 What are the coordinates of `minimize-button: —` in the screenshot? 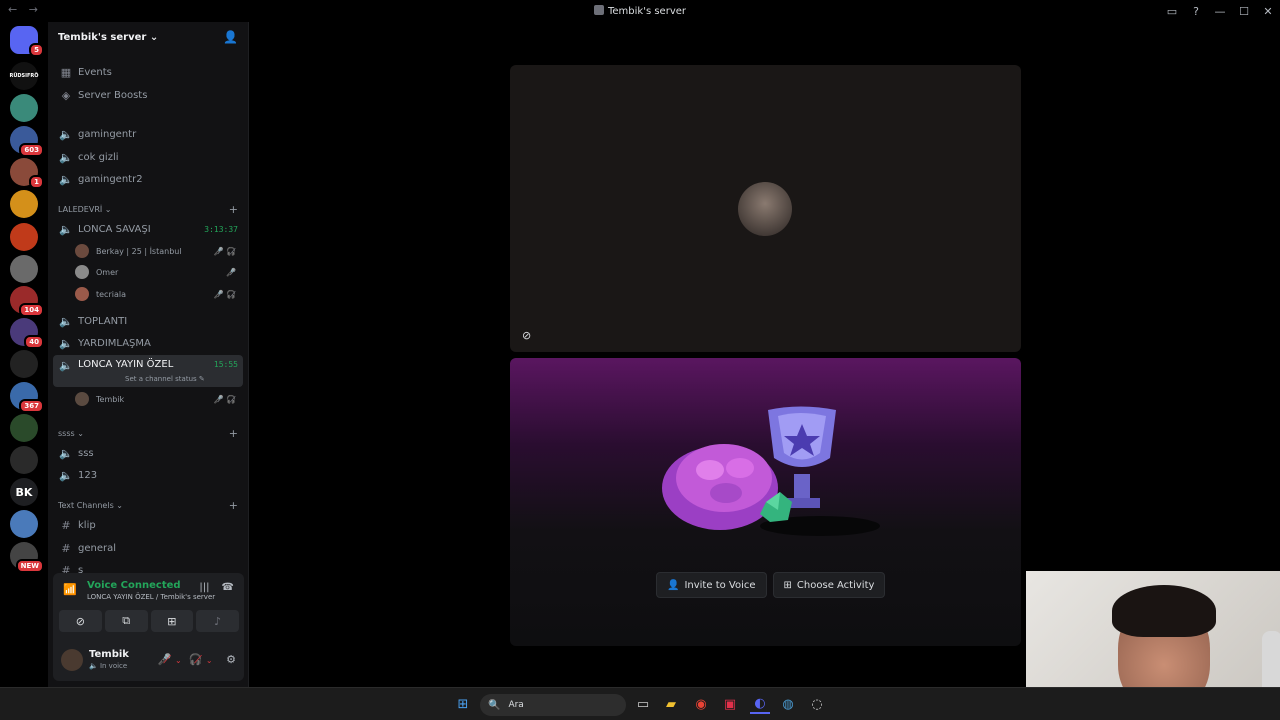 It's located at (1220, 11).